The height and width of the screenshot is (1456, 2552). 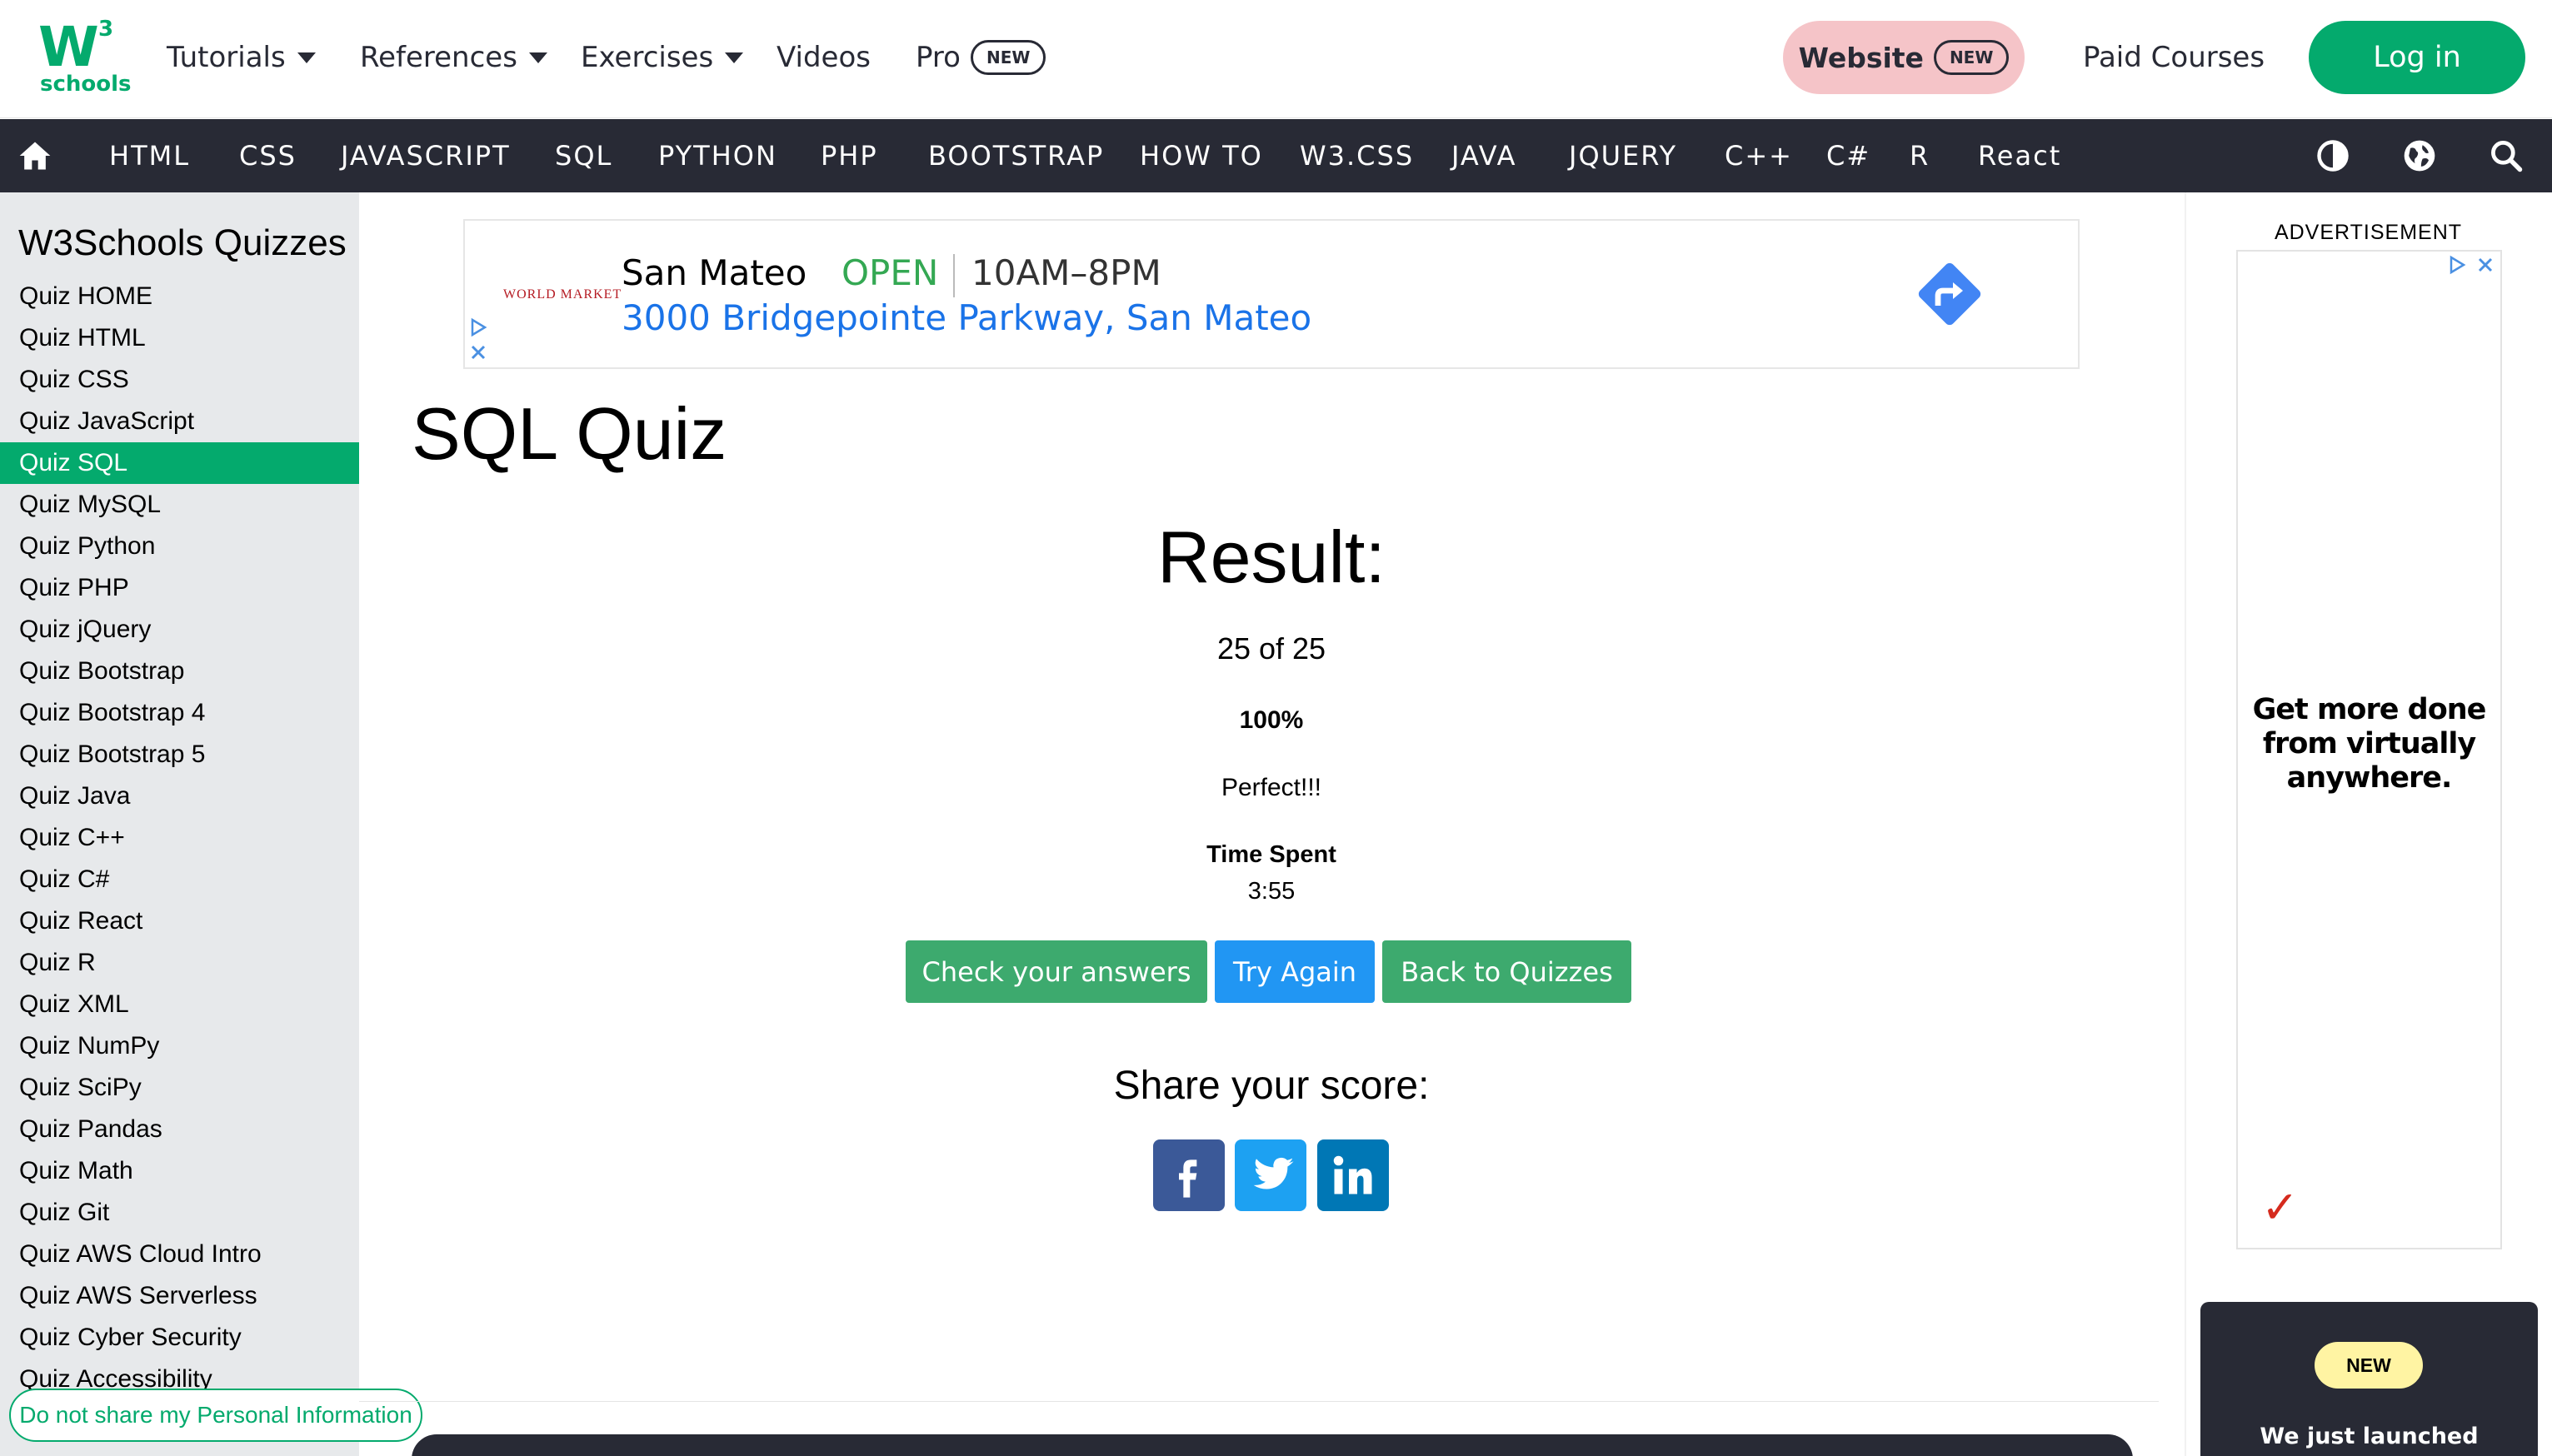 What do you see at coordinates (179, 296) in the screenshot?
I see `sidebar-item-quiz-home: Quiz HOME` at bounding box center [179, 296].